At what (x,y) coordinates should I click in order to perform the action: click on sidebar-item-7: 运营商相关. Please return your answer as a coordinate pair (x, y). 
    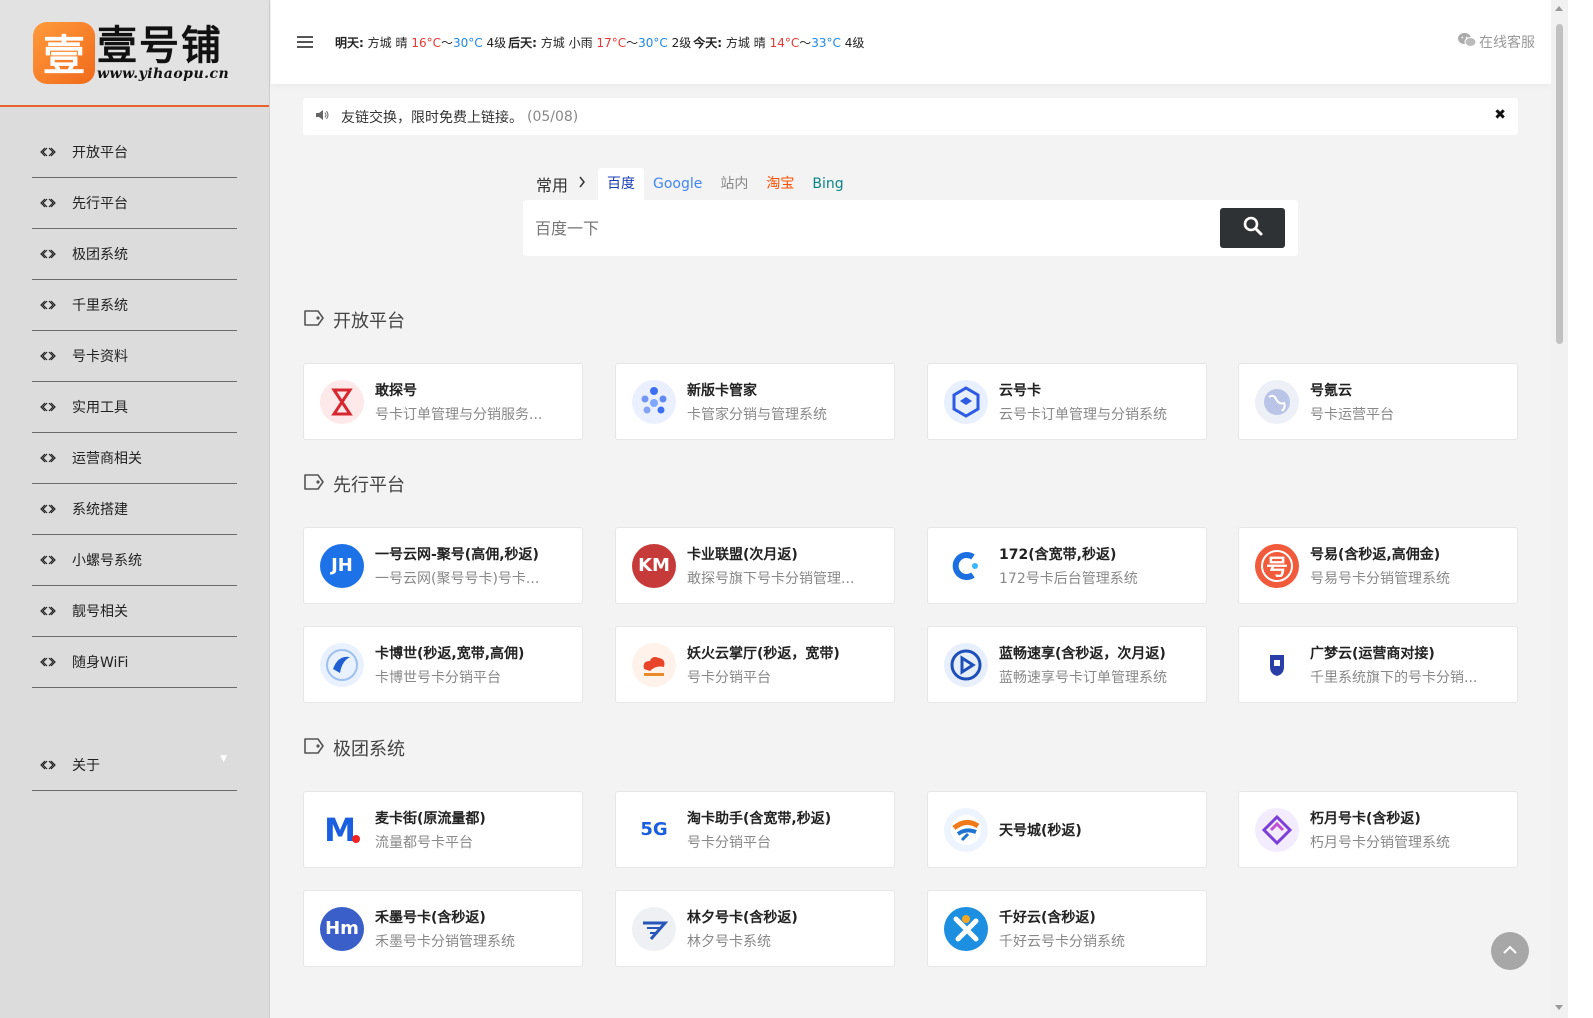
    Looking at the image, I should click on (134, 458).